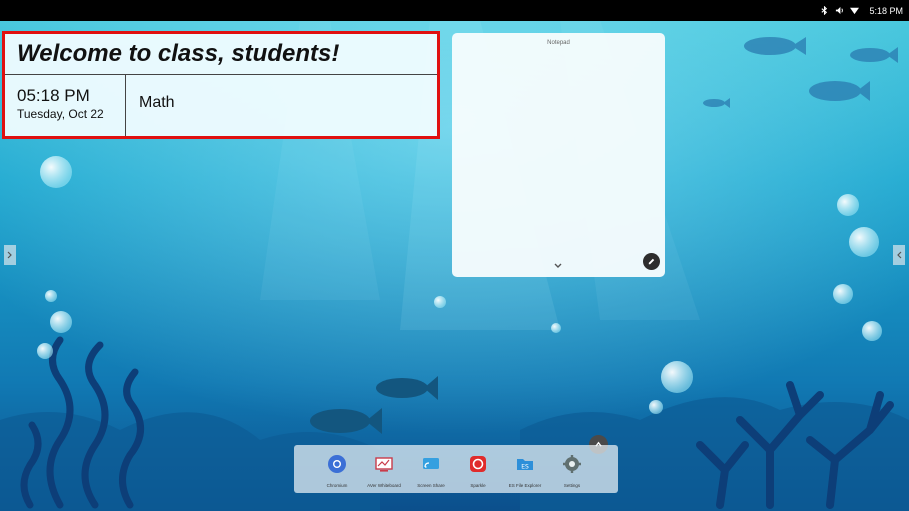 This screenshot has height=511, width=909. I want to click on pen-button, so click(651, 261).